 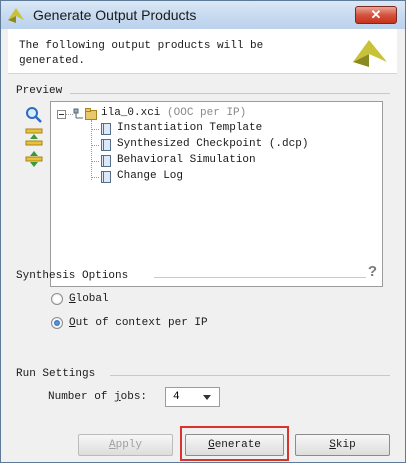 I want to click on window-title: Generate Output Products, so click(x=115, y=15).